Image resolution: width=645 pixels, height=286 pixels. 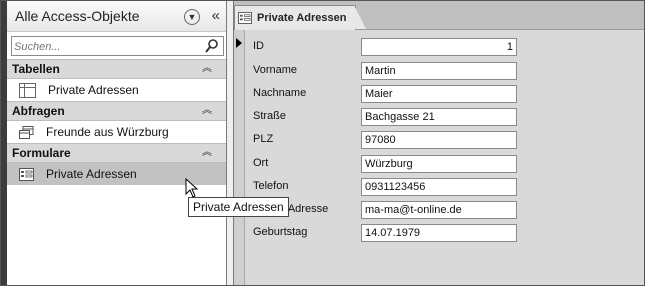 I want to click on group-label: Abfragen, so click(x=38, y=111).